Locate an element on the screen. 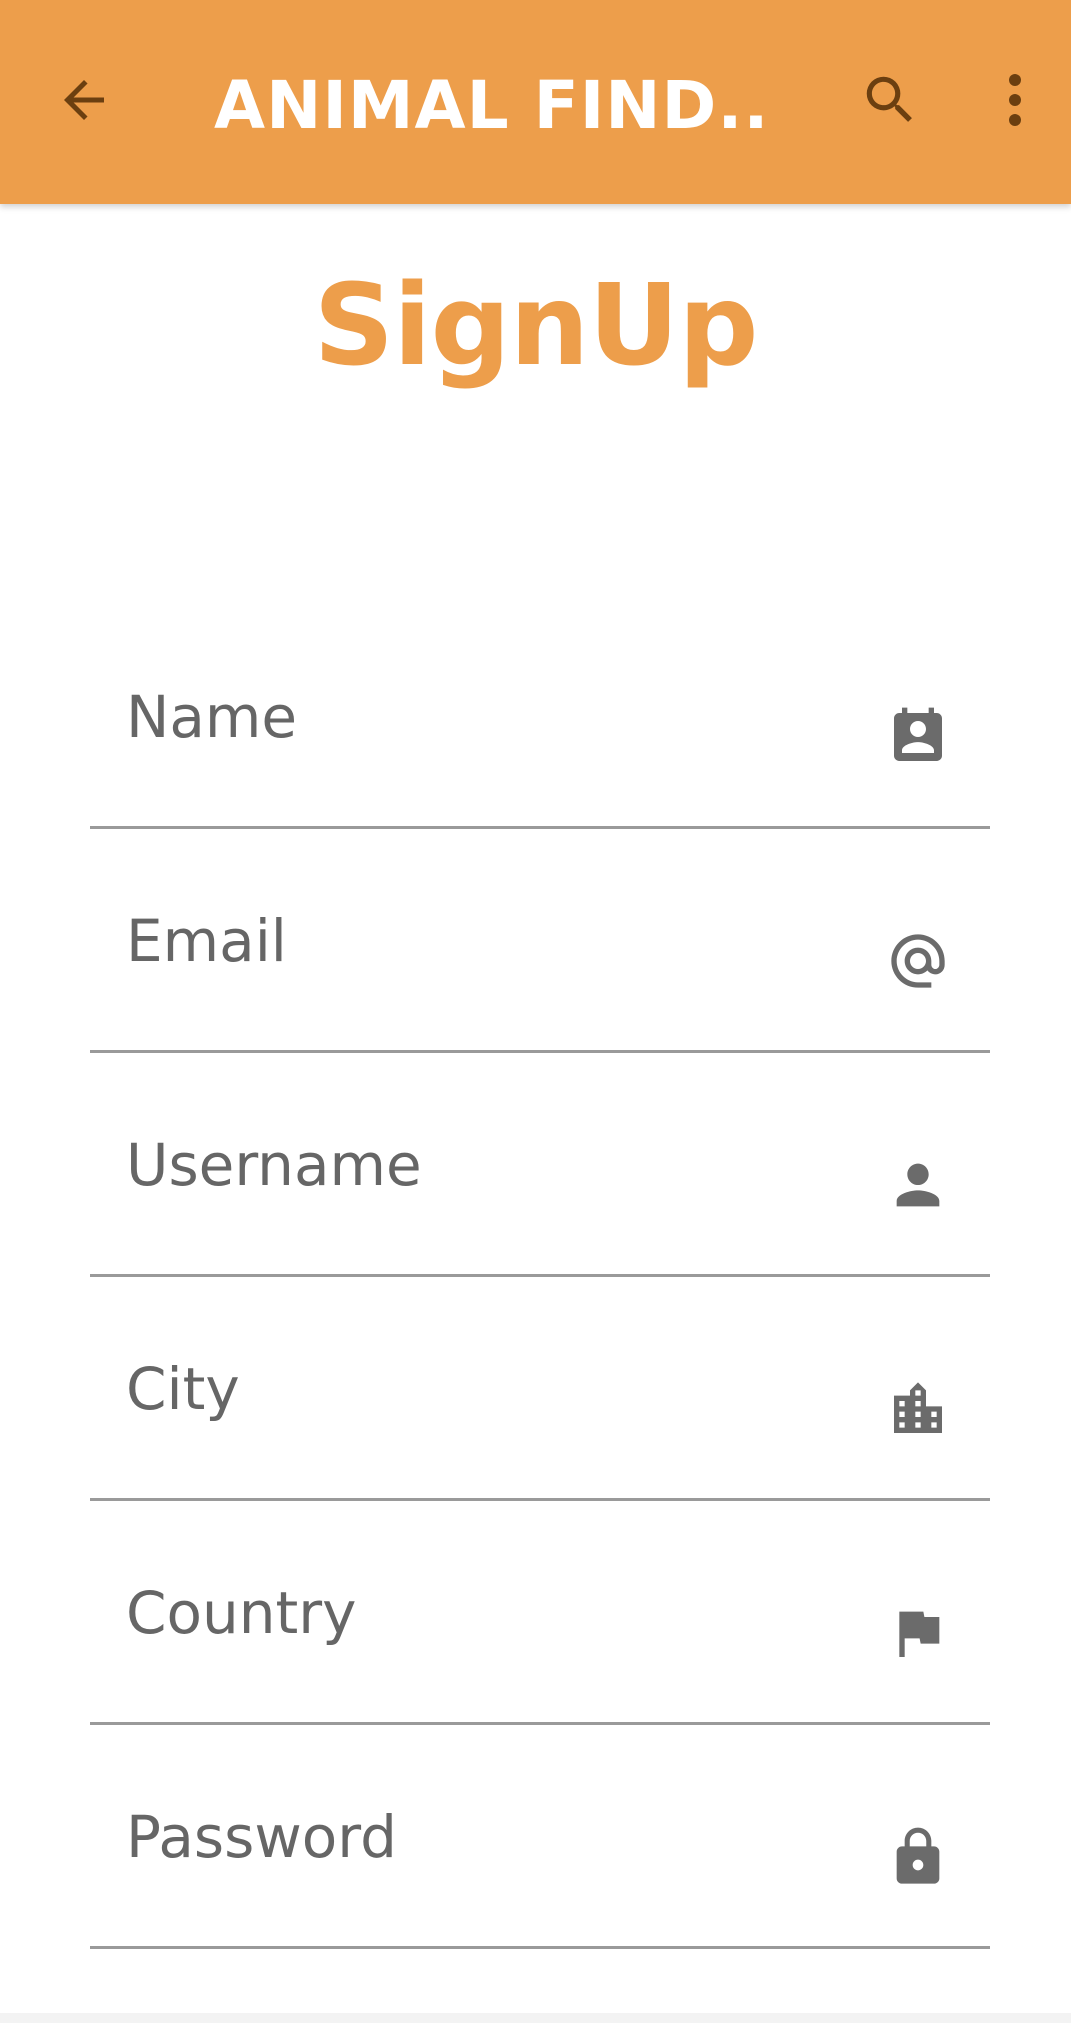 The width and height of the screenshot is (1071, 2023). name-field-label: Name is located at coordinates (212, 717).